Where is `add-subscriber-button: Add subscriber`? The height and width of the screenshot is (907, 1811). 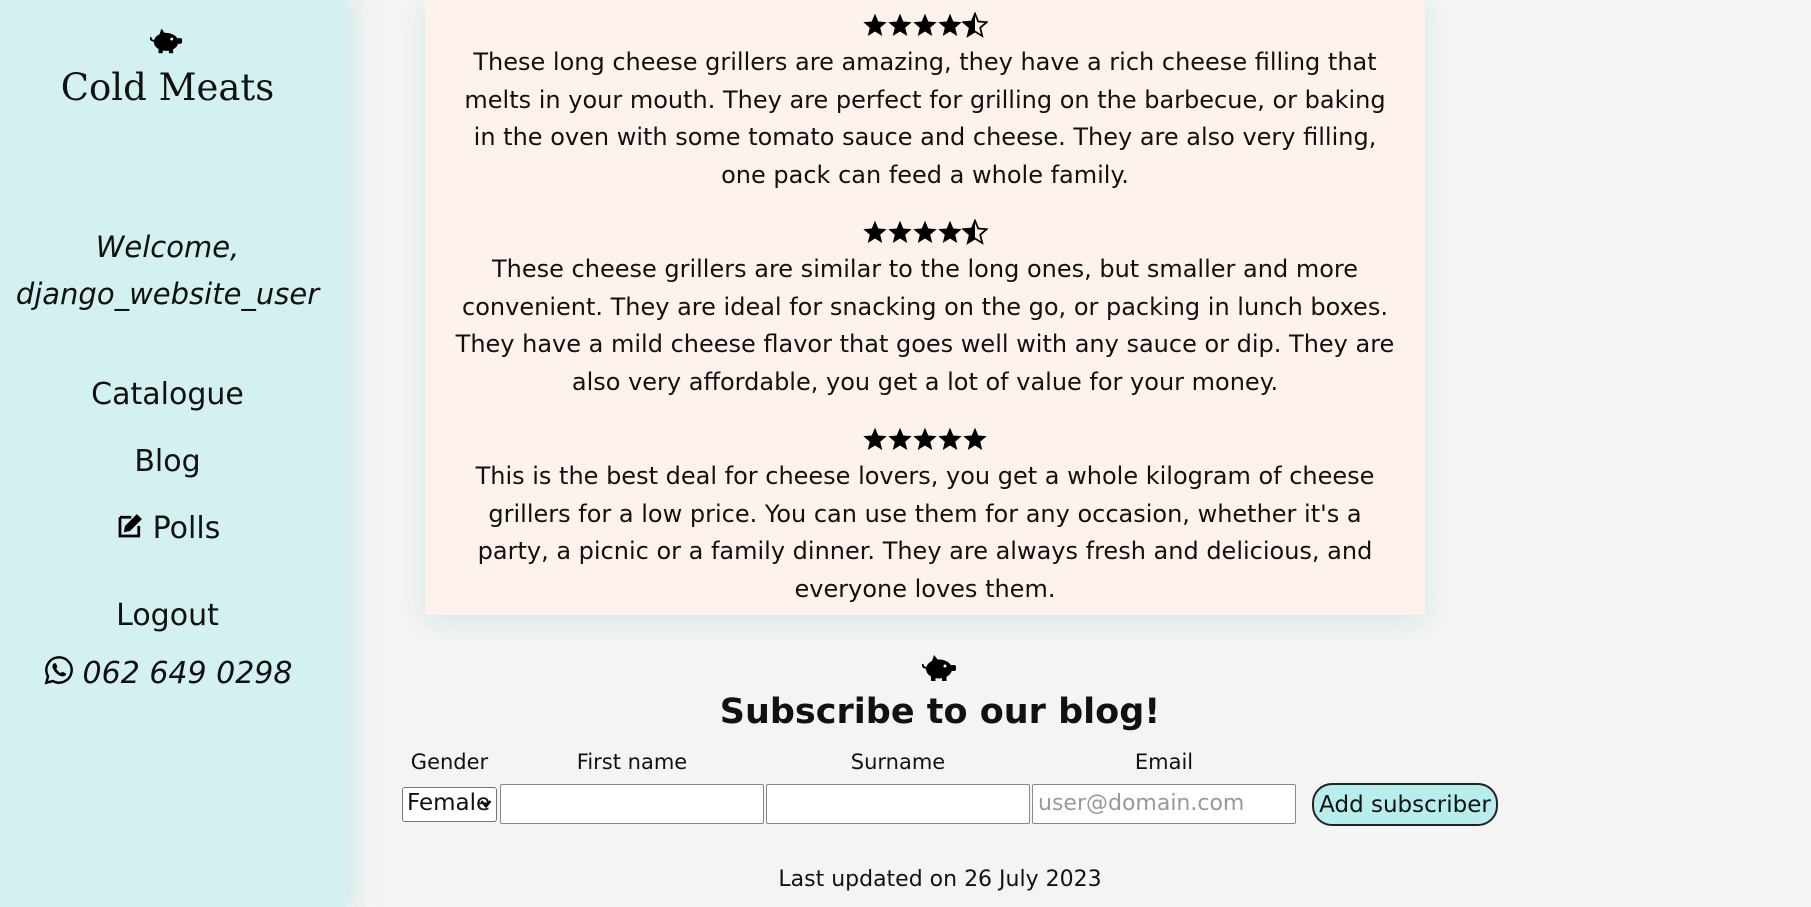 add-subscriber-button: Add subscriber is located at coordinates (1405, 804).